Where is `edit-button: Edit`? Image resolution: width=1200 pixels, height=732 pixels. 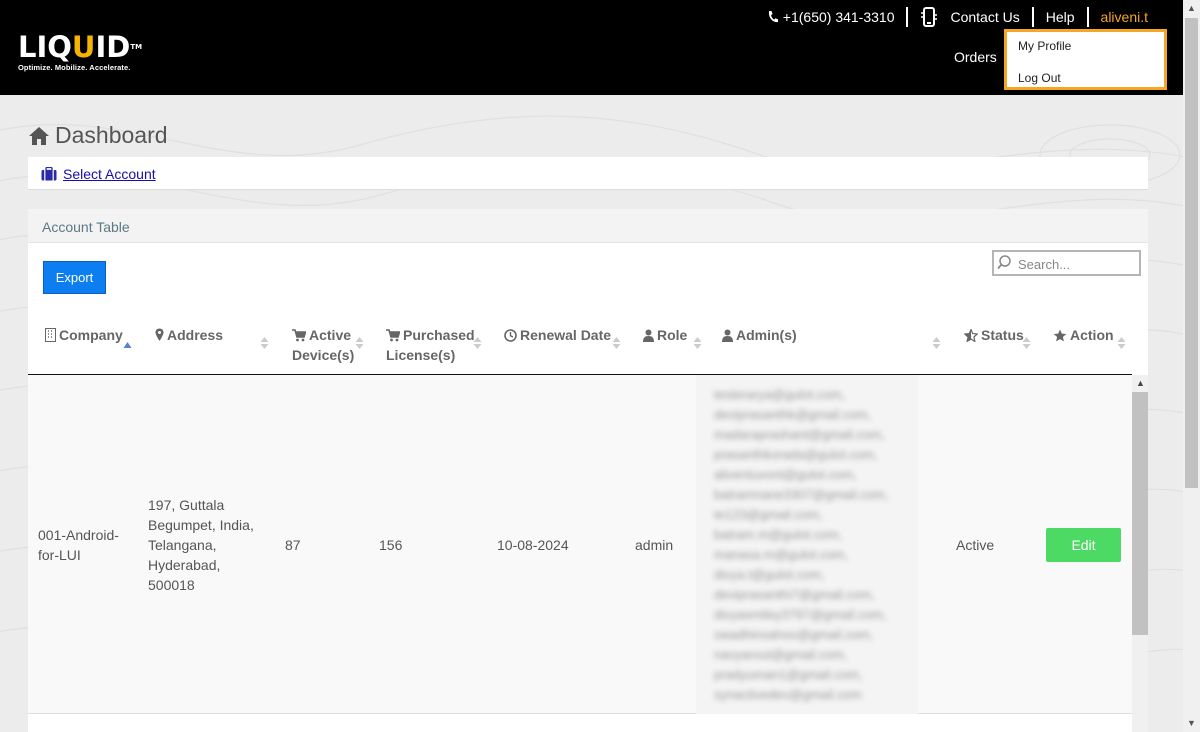
edit-button: Edit is located at coordinates (1083, 545).